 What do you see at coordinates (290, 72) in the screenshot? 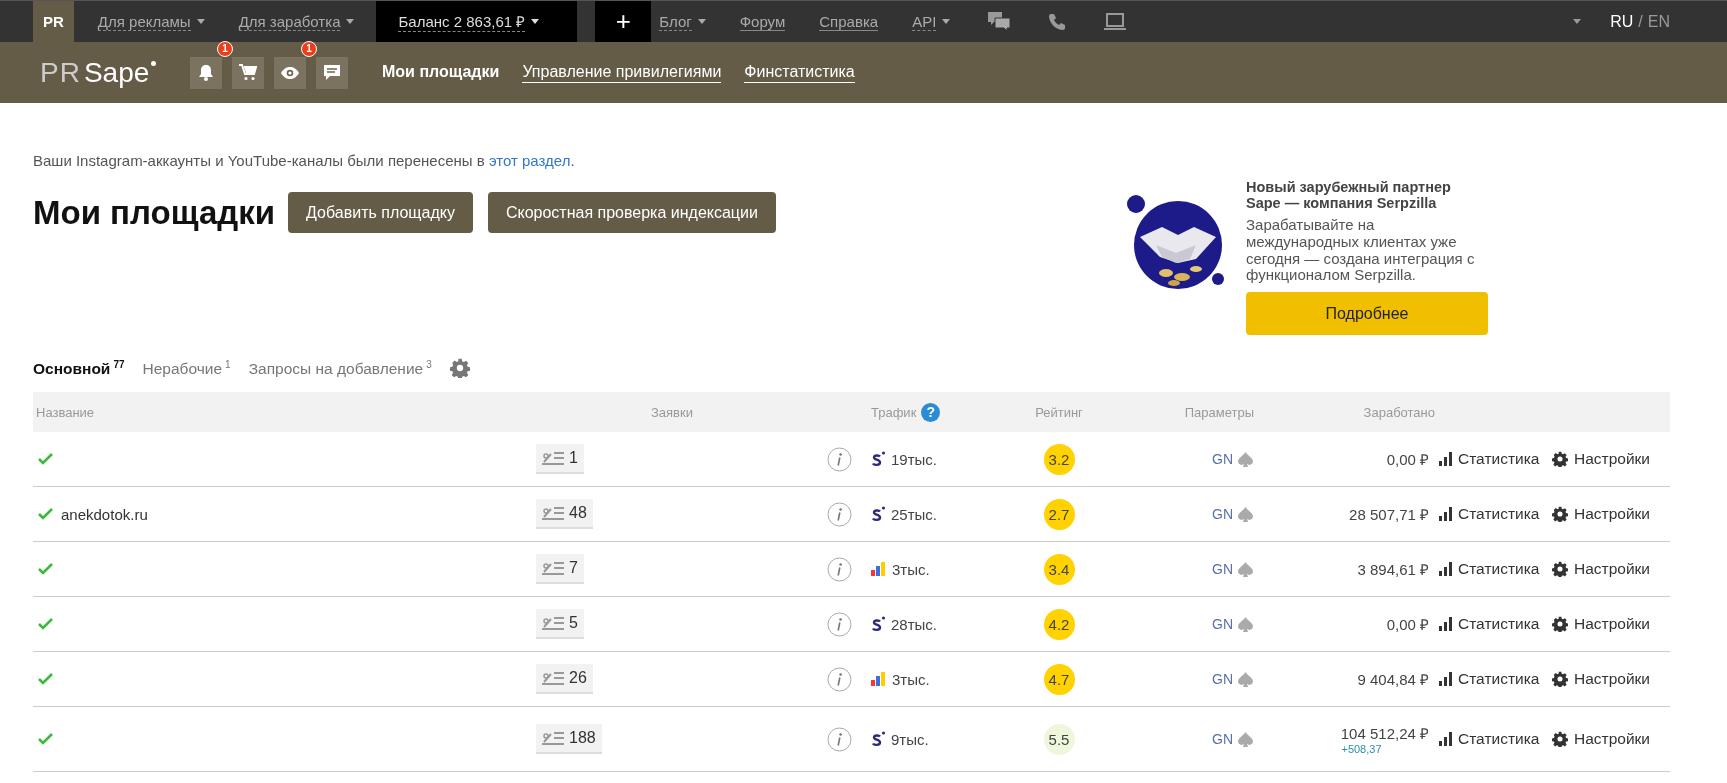
I see `eye-button` at bounding box center [290, 72].